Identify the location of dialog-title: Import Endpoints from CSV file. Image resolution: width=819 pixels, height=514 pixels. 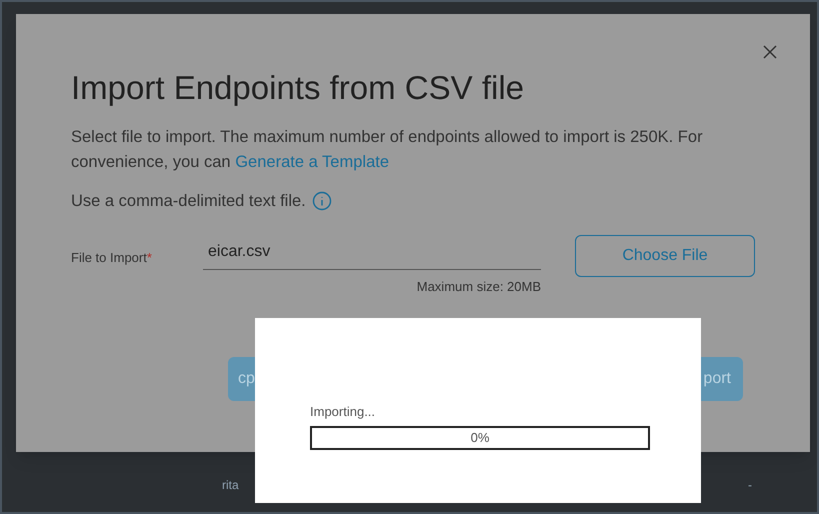
(298, 88).